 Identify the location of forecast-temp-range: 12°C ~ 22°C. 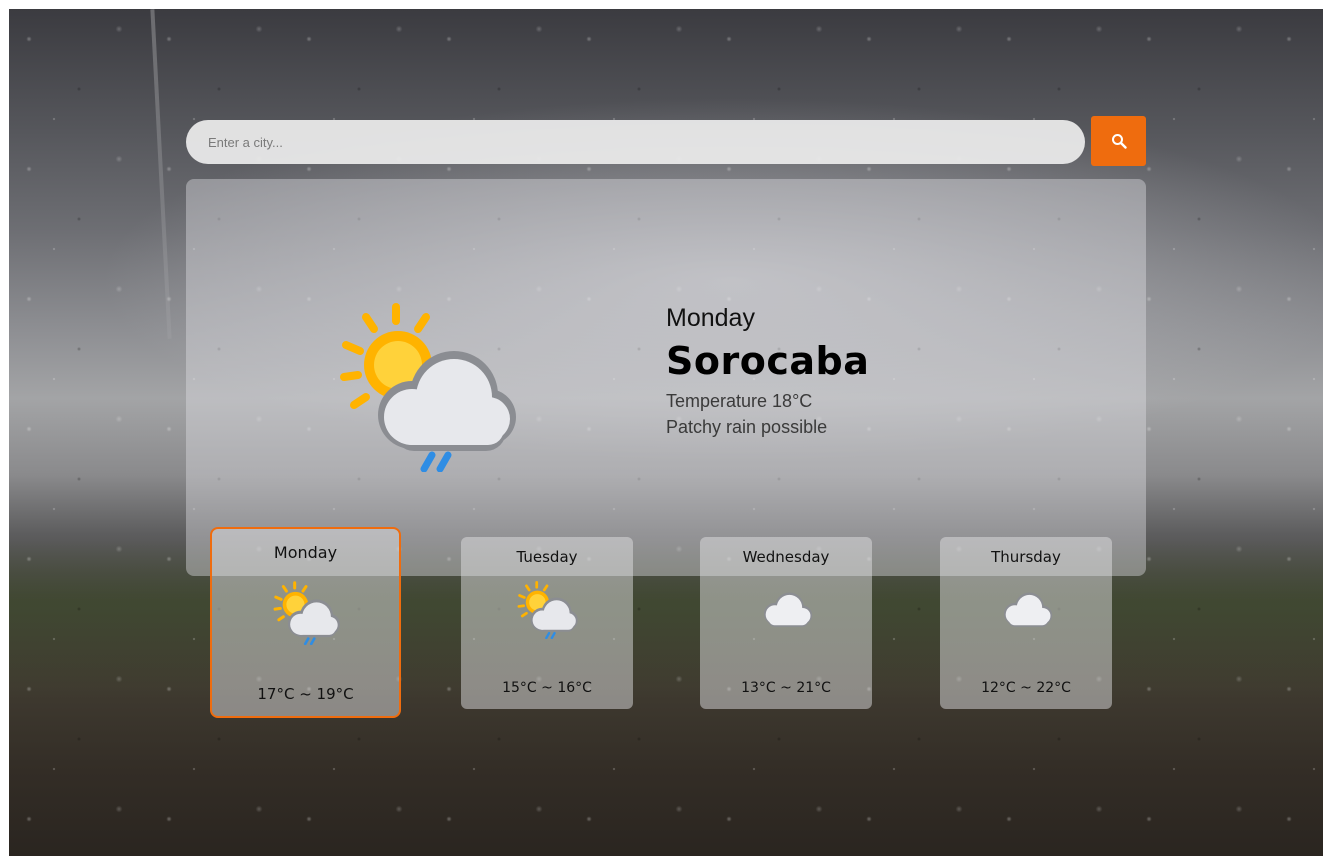
(1026, 688).